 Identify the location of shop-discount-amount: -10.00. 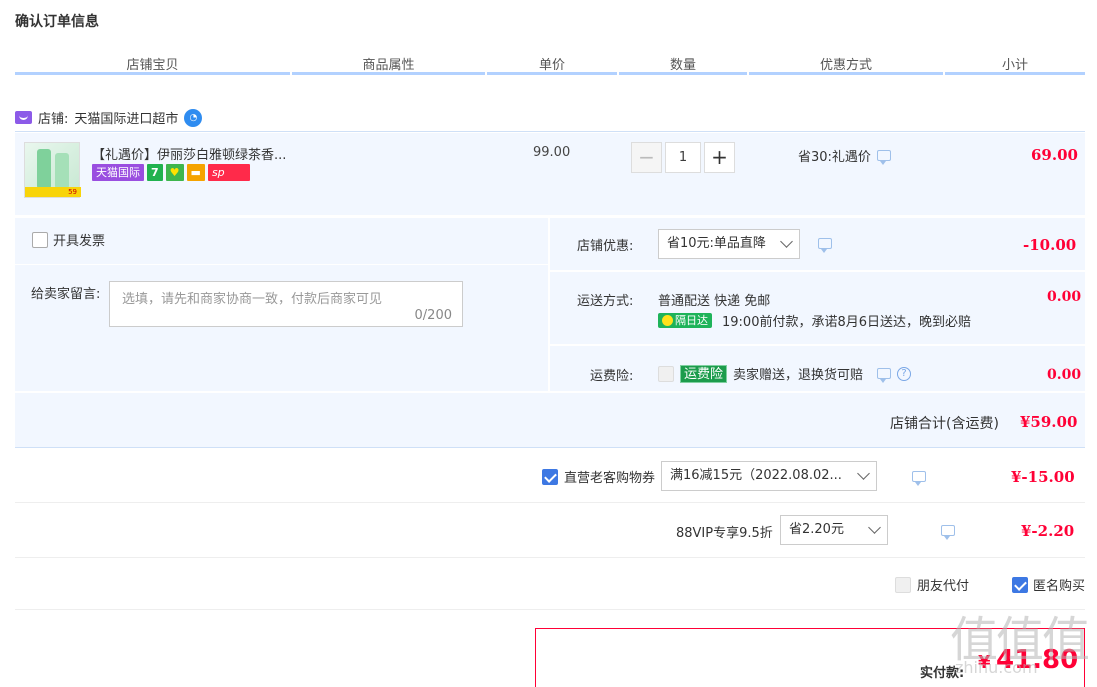
(1050, 245).